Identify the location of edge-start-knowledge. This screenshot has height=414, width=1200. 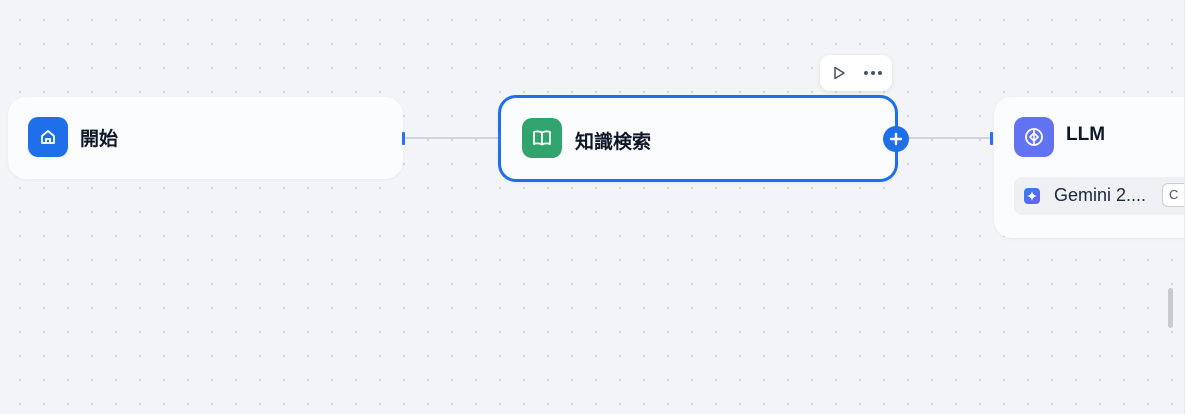
(453, 138).